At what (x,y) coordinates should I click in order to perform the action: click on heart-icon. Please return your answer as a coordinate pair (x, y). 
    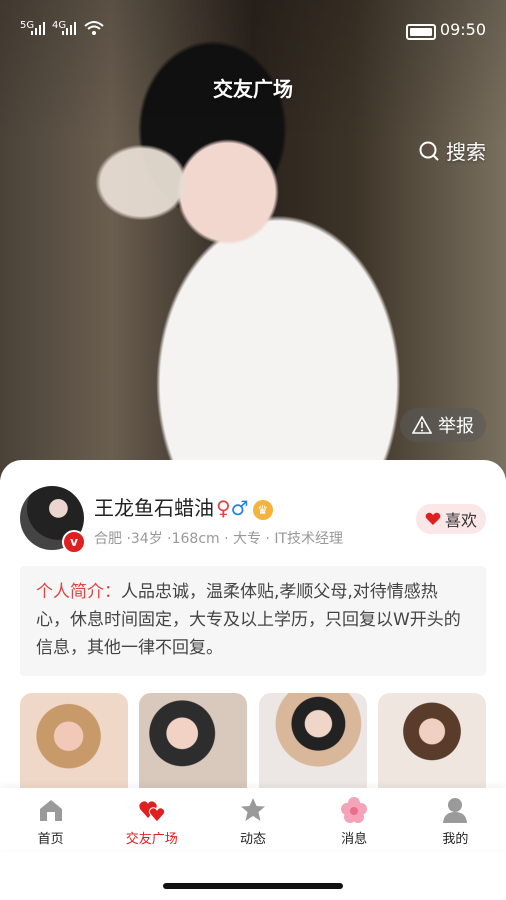
    Looking at the image, I should click on (433, 518).